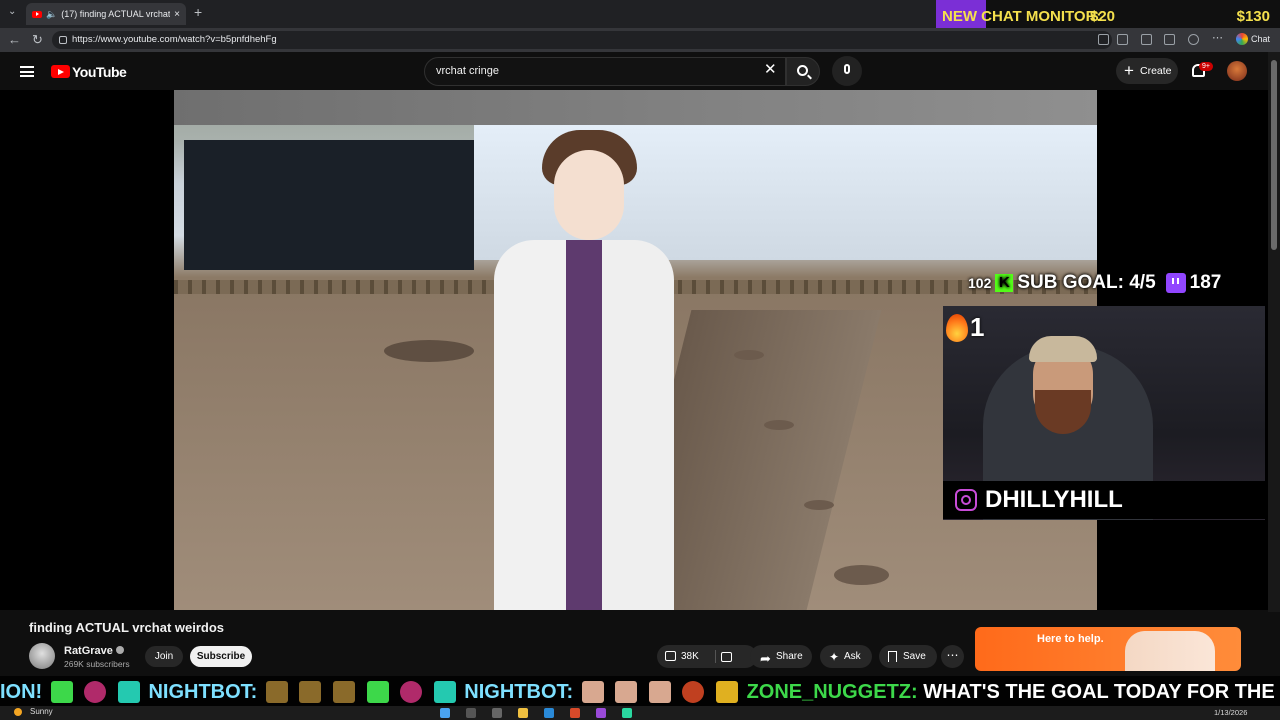 The width and height of the screenshot is (1280, 720). I want to click on robot-emote-icon, so click(128, 691).